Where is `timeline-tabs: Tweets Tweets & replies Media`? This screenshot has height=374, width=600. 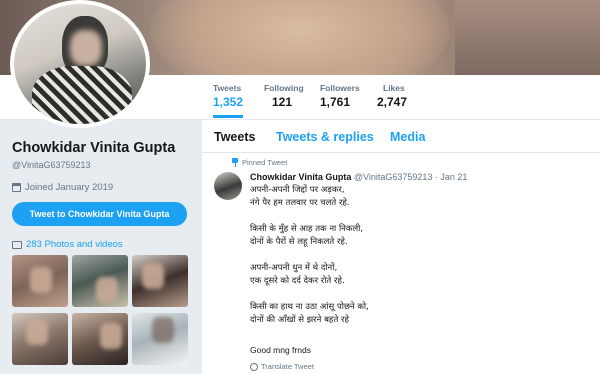
timeline-tabs: Tweets Tweets & replies Media is located at coordinates (401, 136).